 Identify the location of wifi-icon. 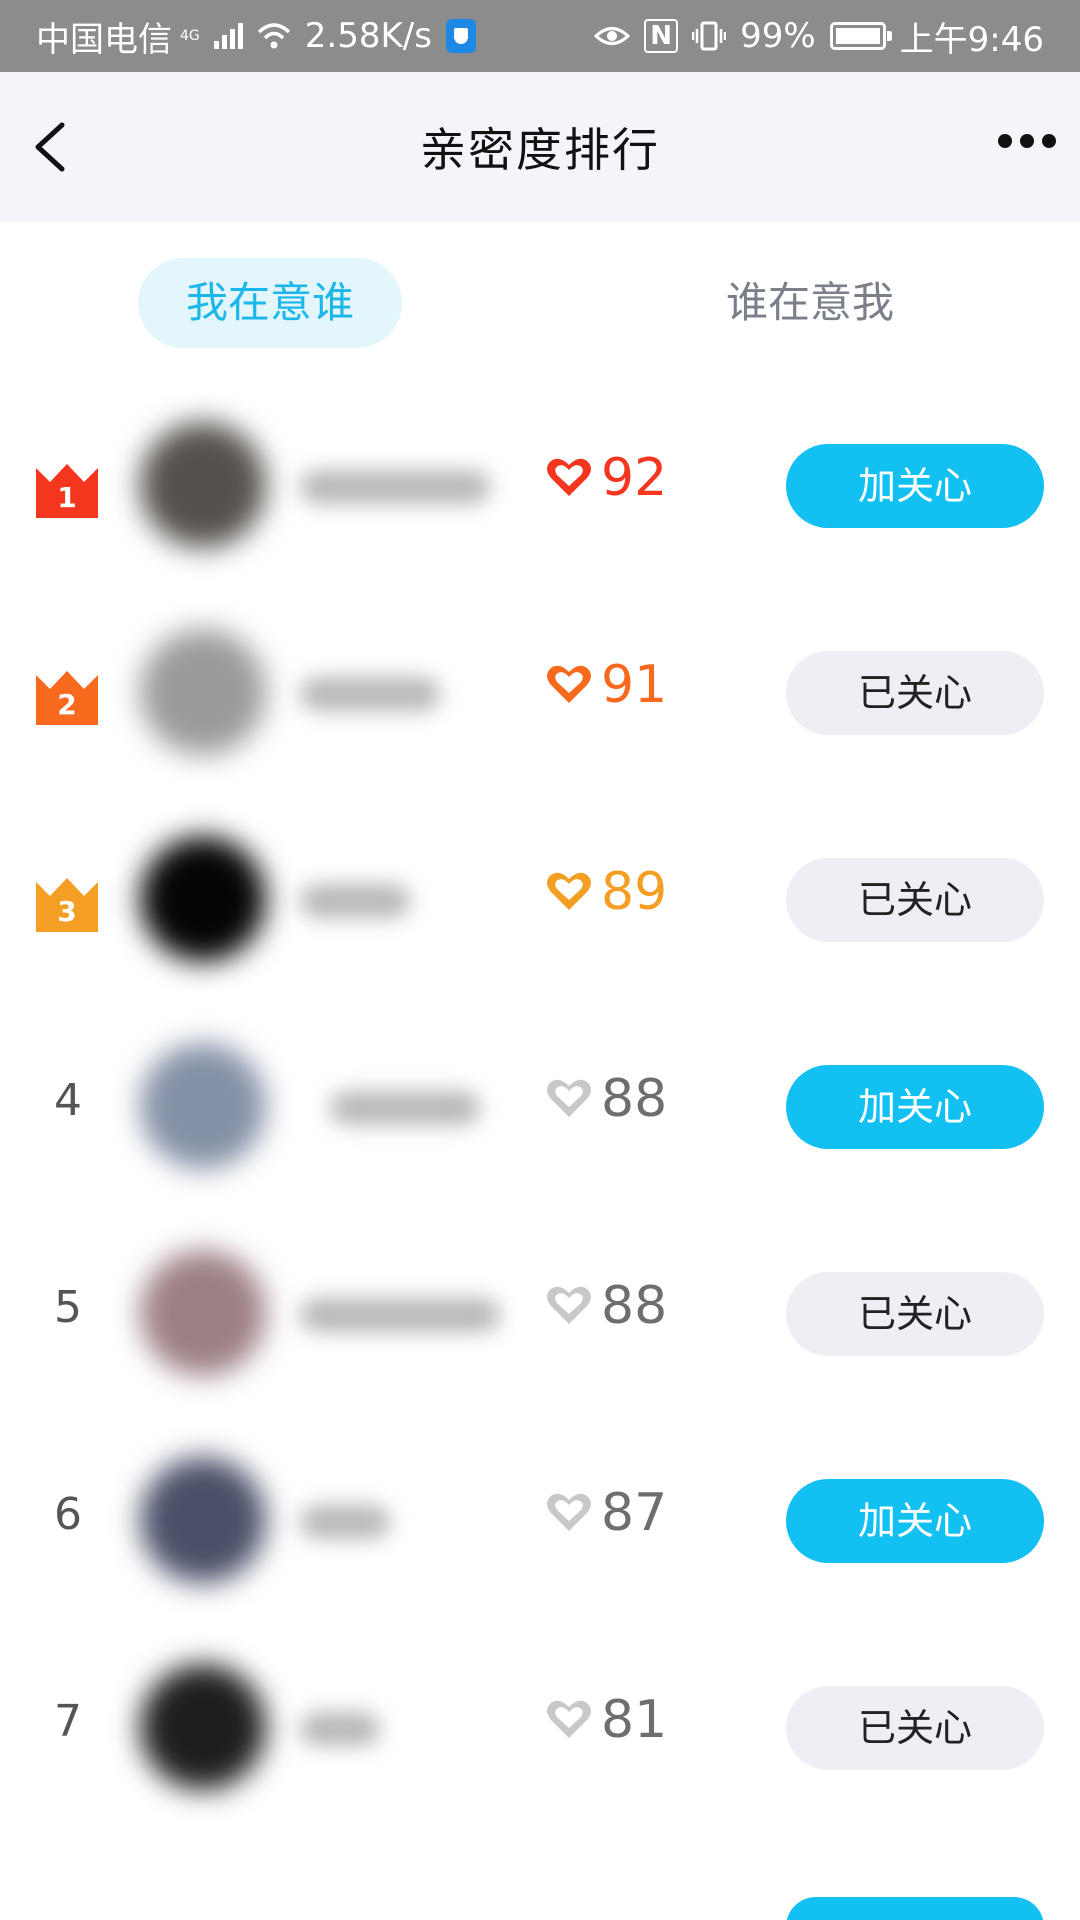
(273, 36).